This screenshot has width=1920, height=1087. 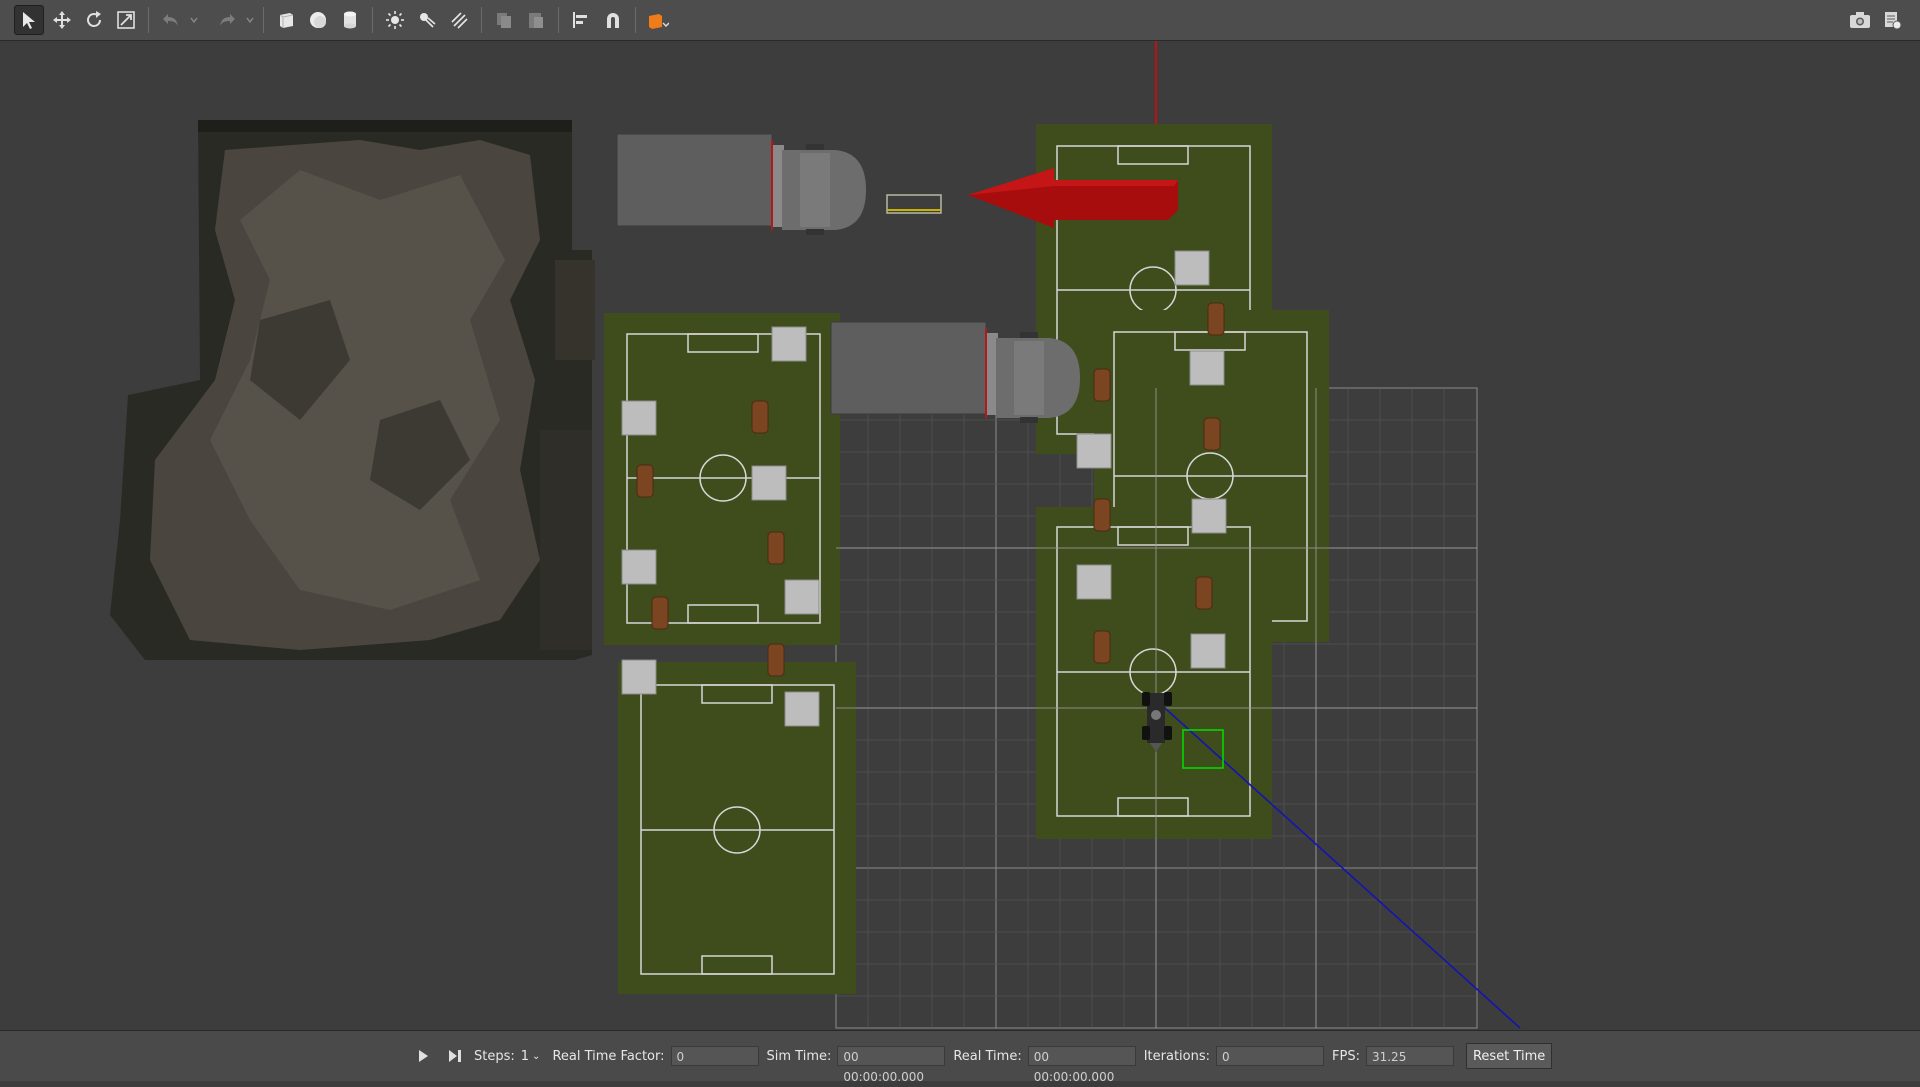 I want to click on house-model, so click(x=352, y=390).